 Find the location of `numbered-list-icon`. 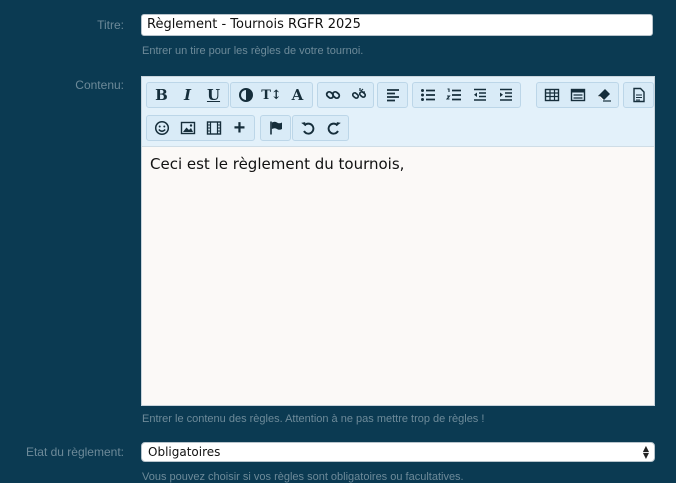

numbered-list-icon is located at coordinates (453, 95).